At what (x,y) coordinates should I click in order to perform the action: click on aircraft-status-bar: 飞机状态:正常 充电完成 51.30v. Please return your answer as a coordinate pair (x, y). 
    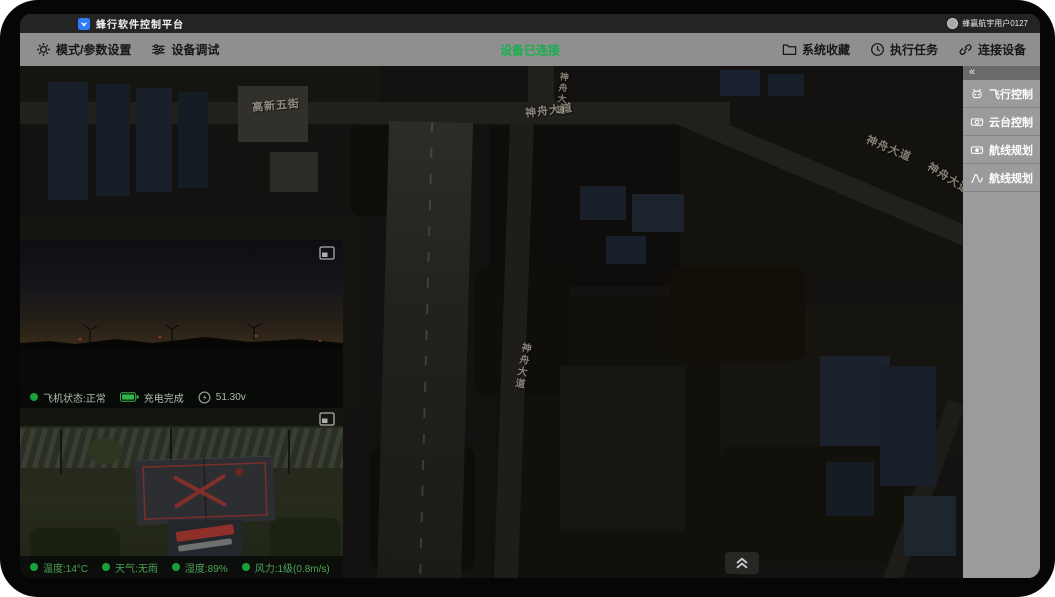
    Looking at the image, I should click on (181, 397).